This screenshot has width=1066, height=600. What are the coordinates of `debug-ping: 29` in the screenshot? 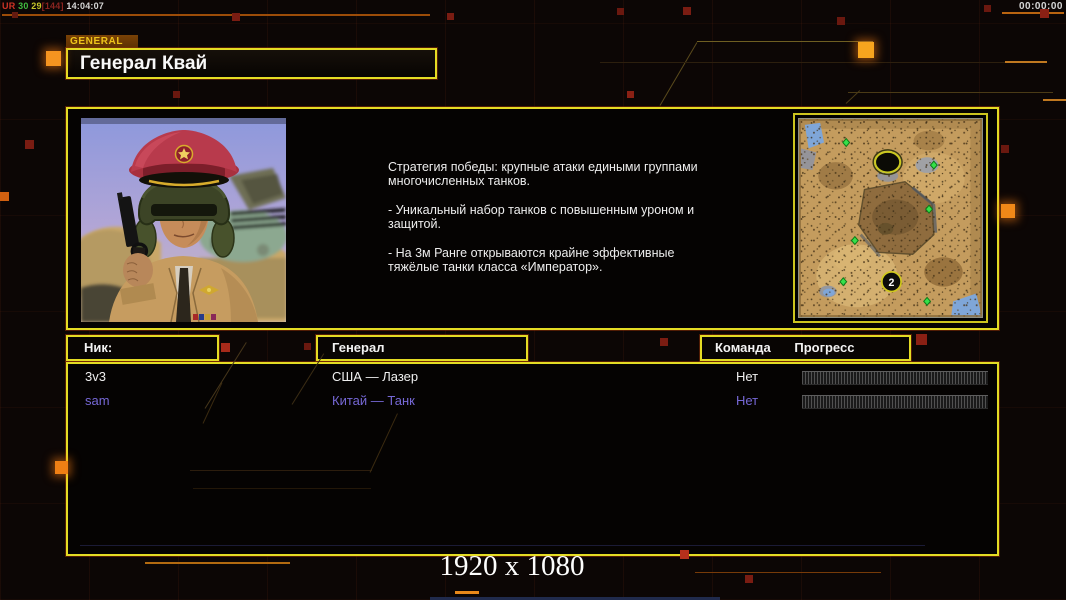 It's located at (36, 6).